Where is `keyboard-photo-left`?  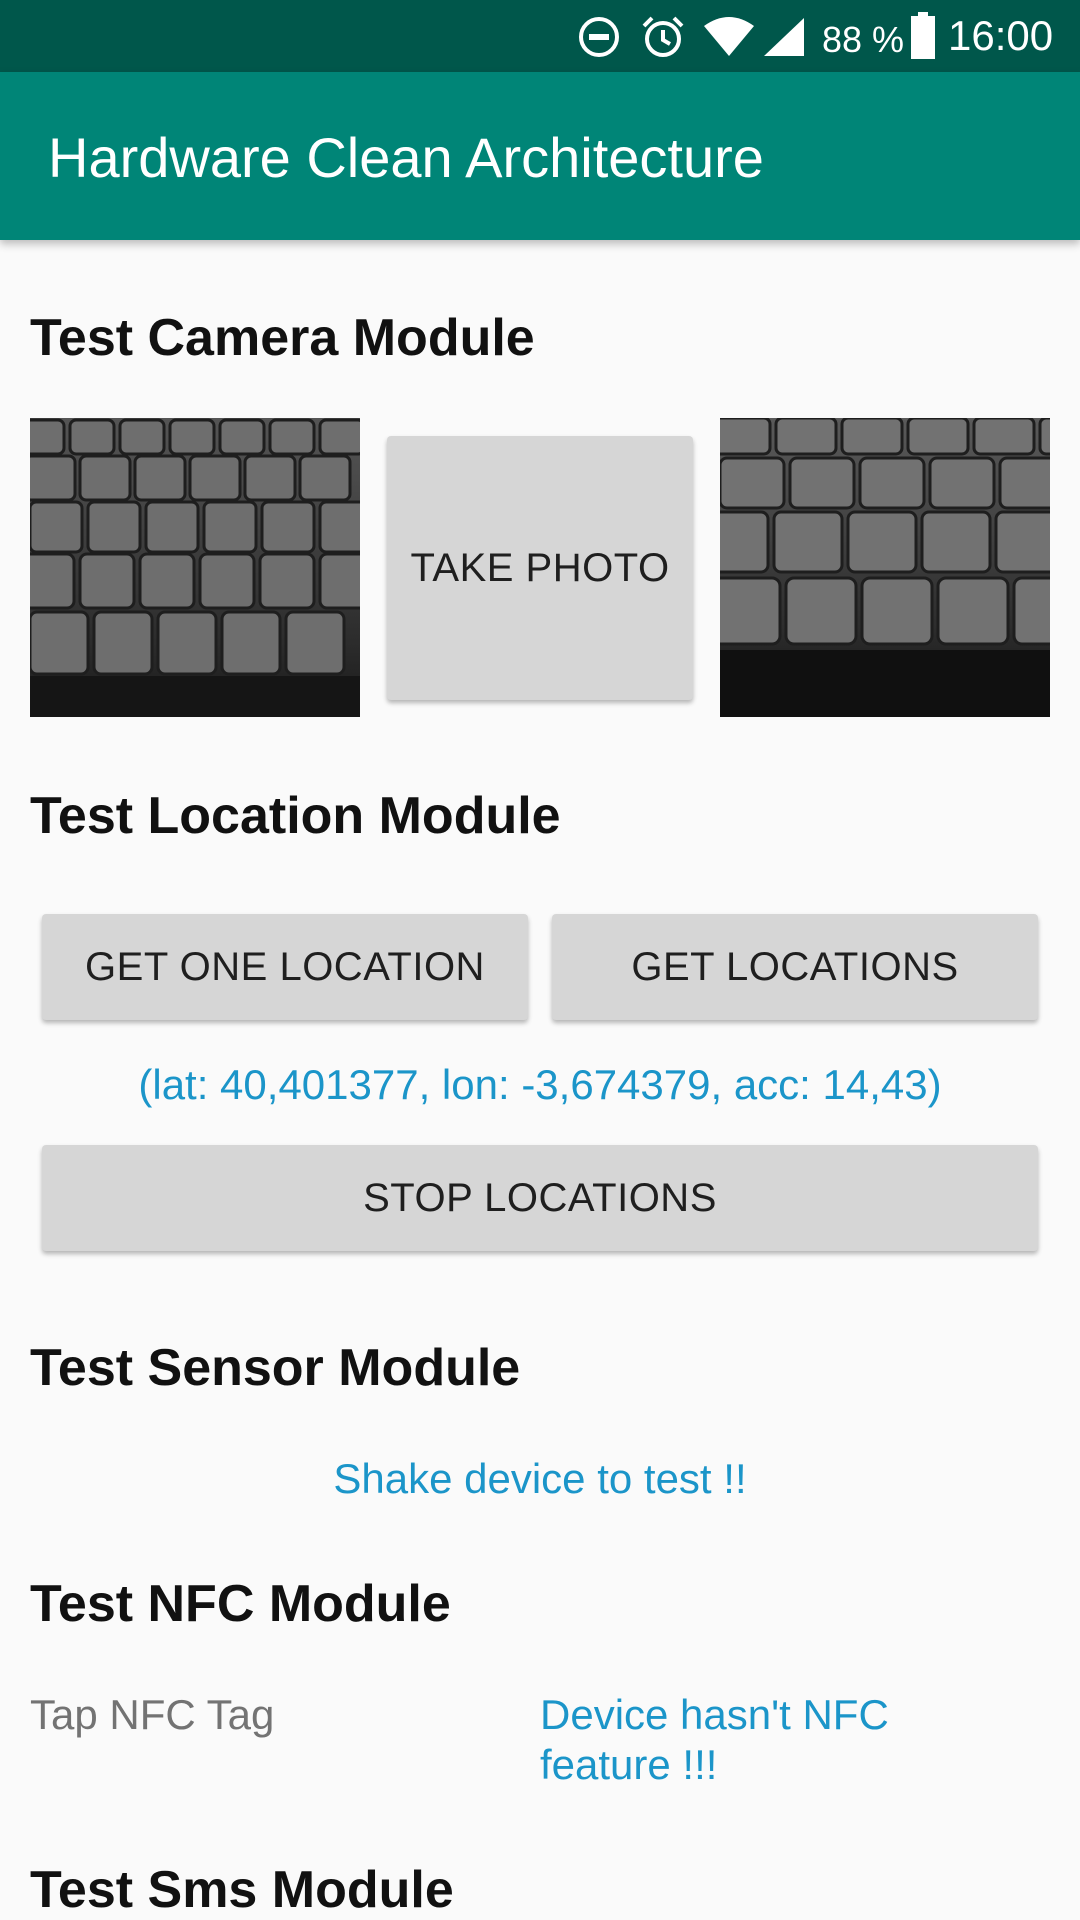 keyboard-photo-left is located at coordinates (195, 567).